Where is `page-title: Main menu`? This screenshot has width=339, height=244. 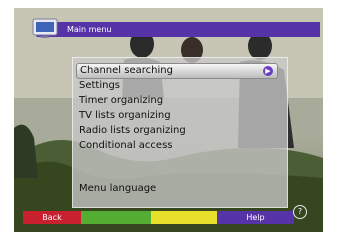 page-title: Main menu is located at coordinates (89, 29).